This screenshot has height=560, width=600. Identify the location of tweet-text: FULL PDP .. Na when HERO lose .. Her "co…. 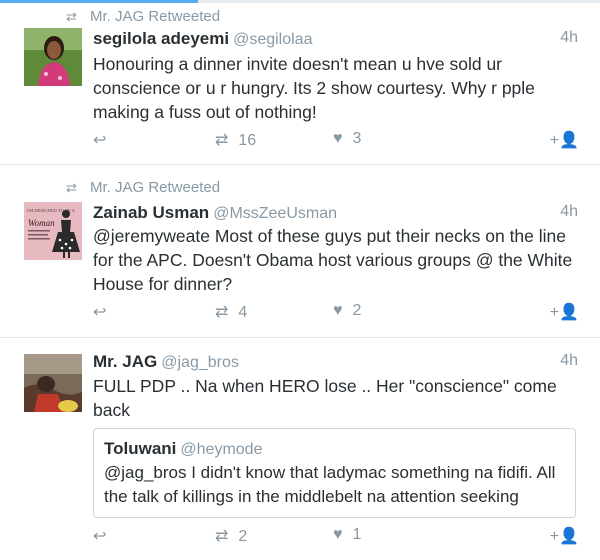
(325, 398).